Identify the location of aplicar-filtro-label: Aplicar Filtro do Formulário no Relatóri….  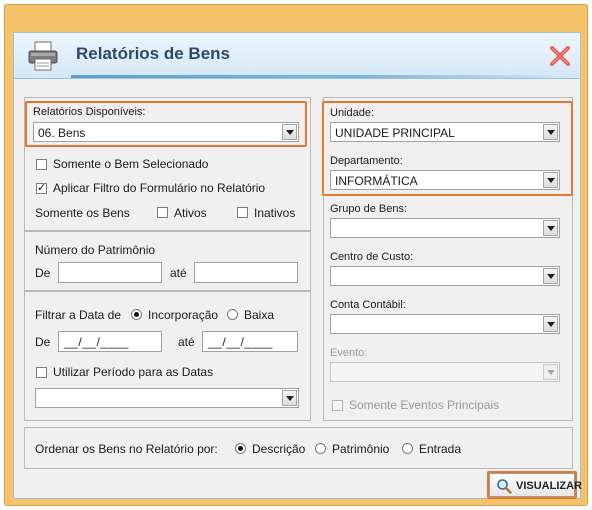
(159, 188).